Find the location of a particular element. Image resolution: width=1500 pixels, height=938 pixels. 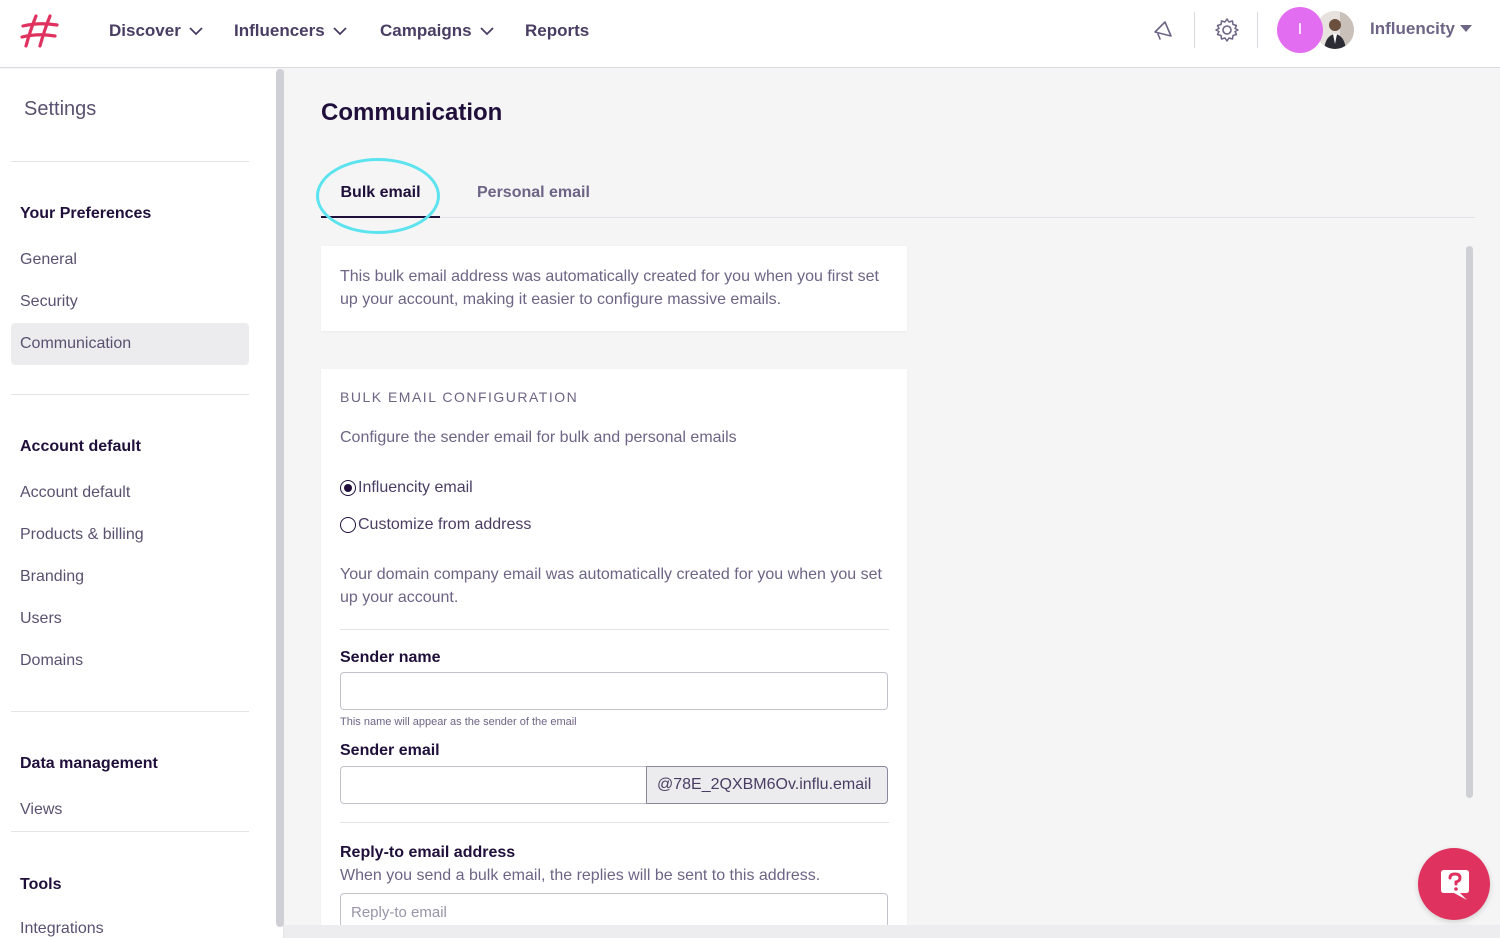

sidebar-item-integrations: Integrations is located at coordinates (130, 923).